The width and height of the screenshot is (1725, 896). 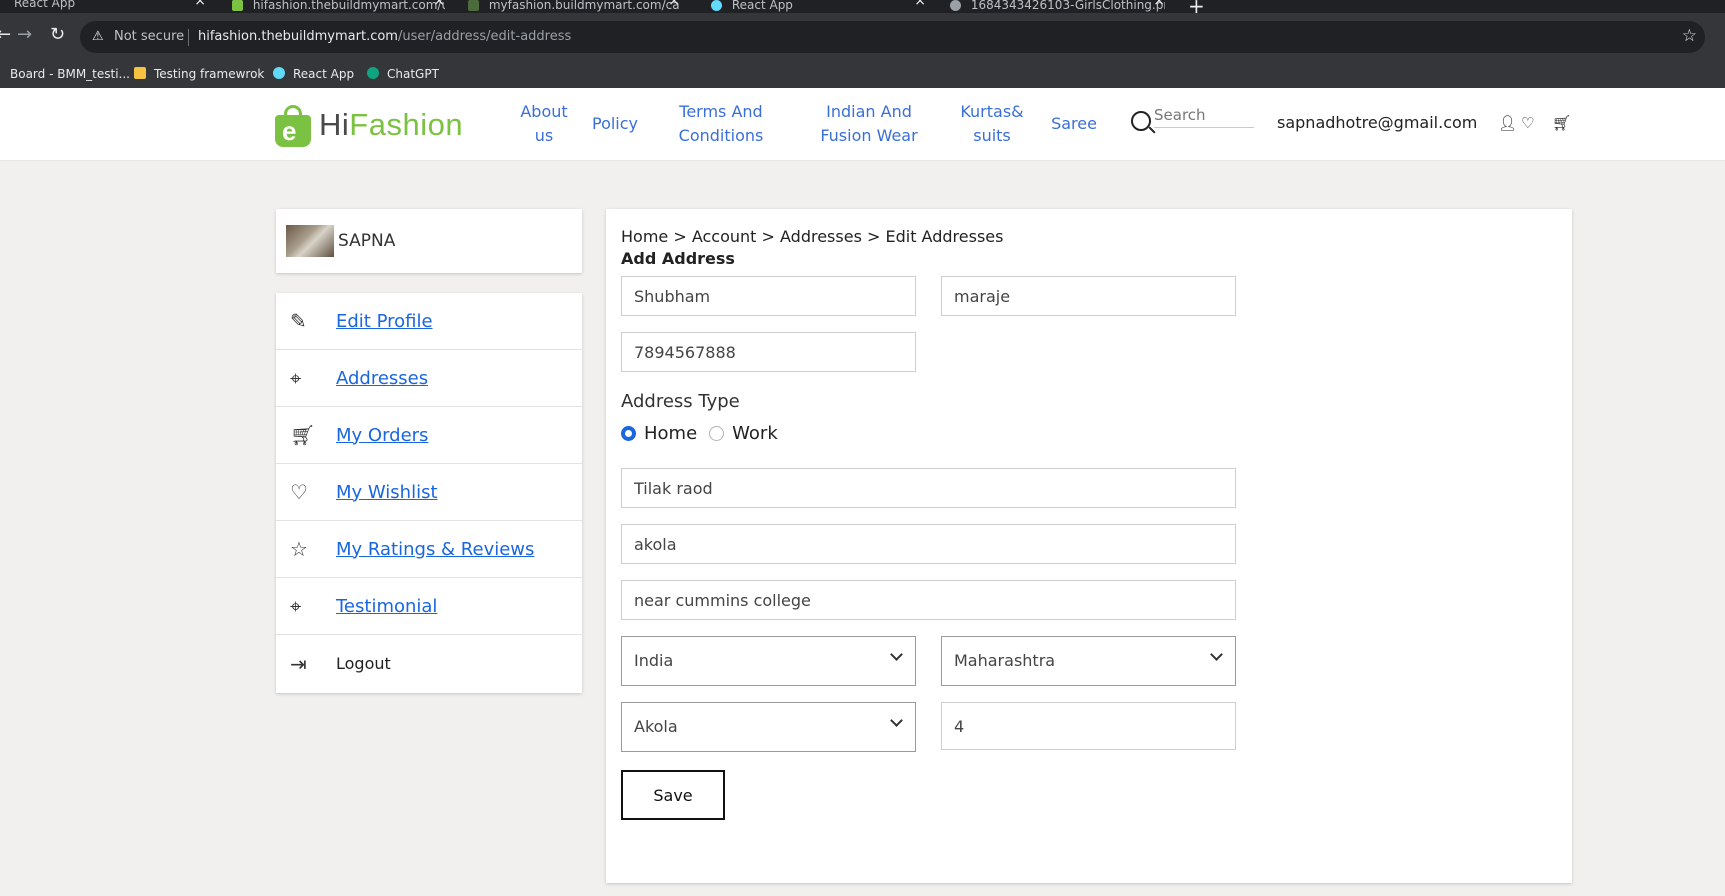 I want to click on nav-label-line2: suits, so click(x=992, y=135).